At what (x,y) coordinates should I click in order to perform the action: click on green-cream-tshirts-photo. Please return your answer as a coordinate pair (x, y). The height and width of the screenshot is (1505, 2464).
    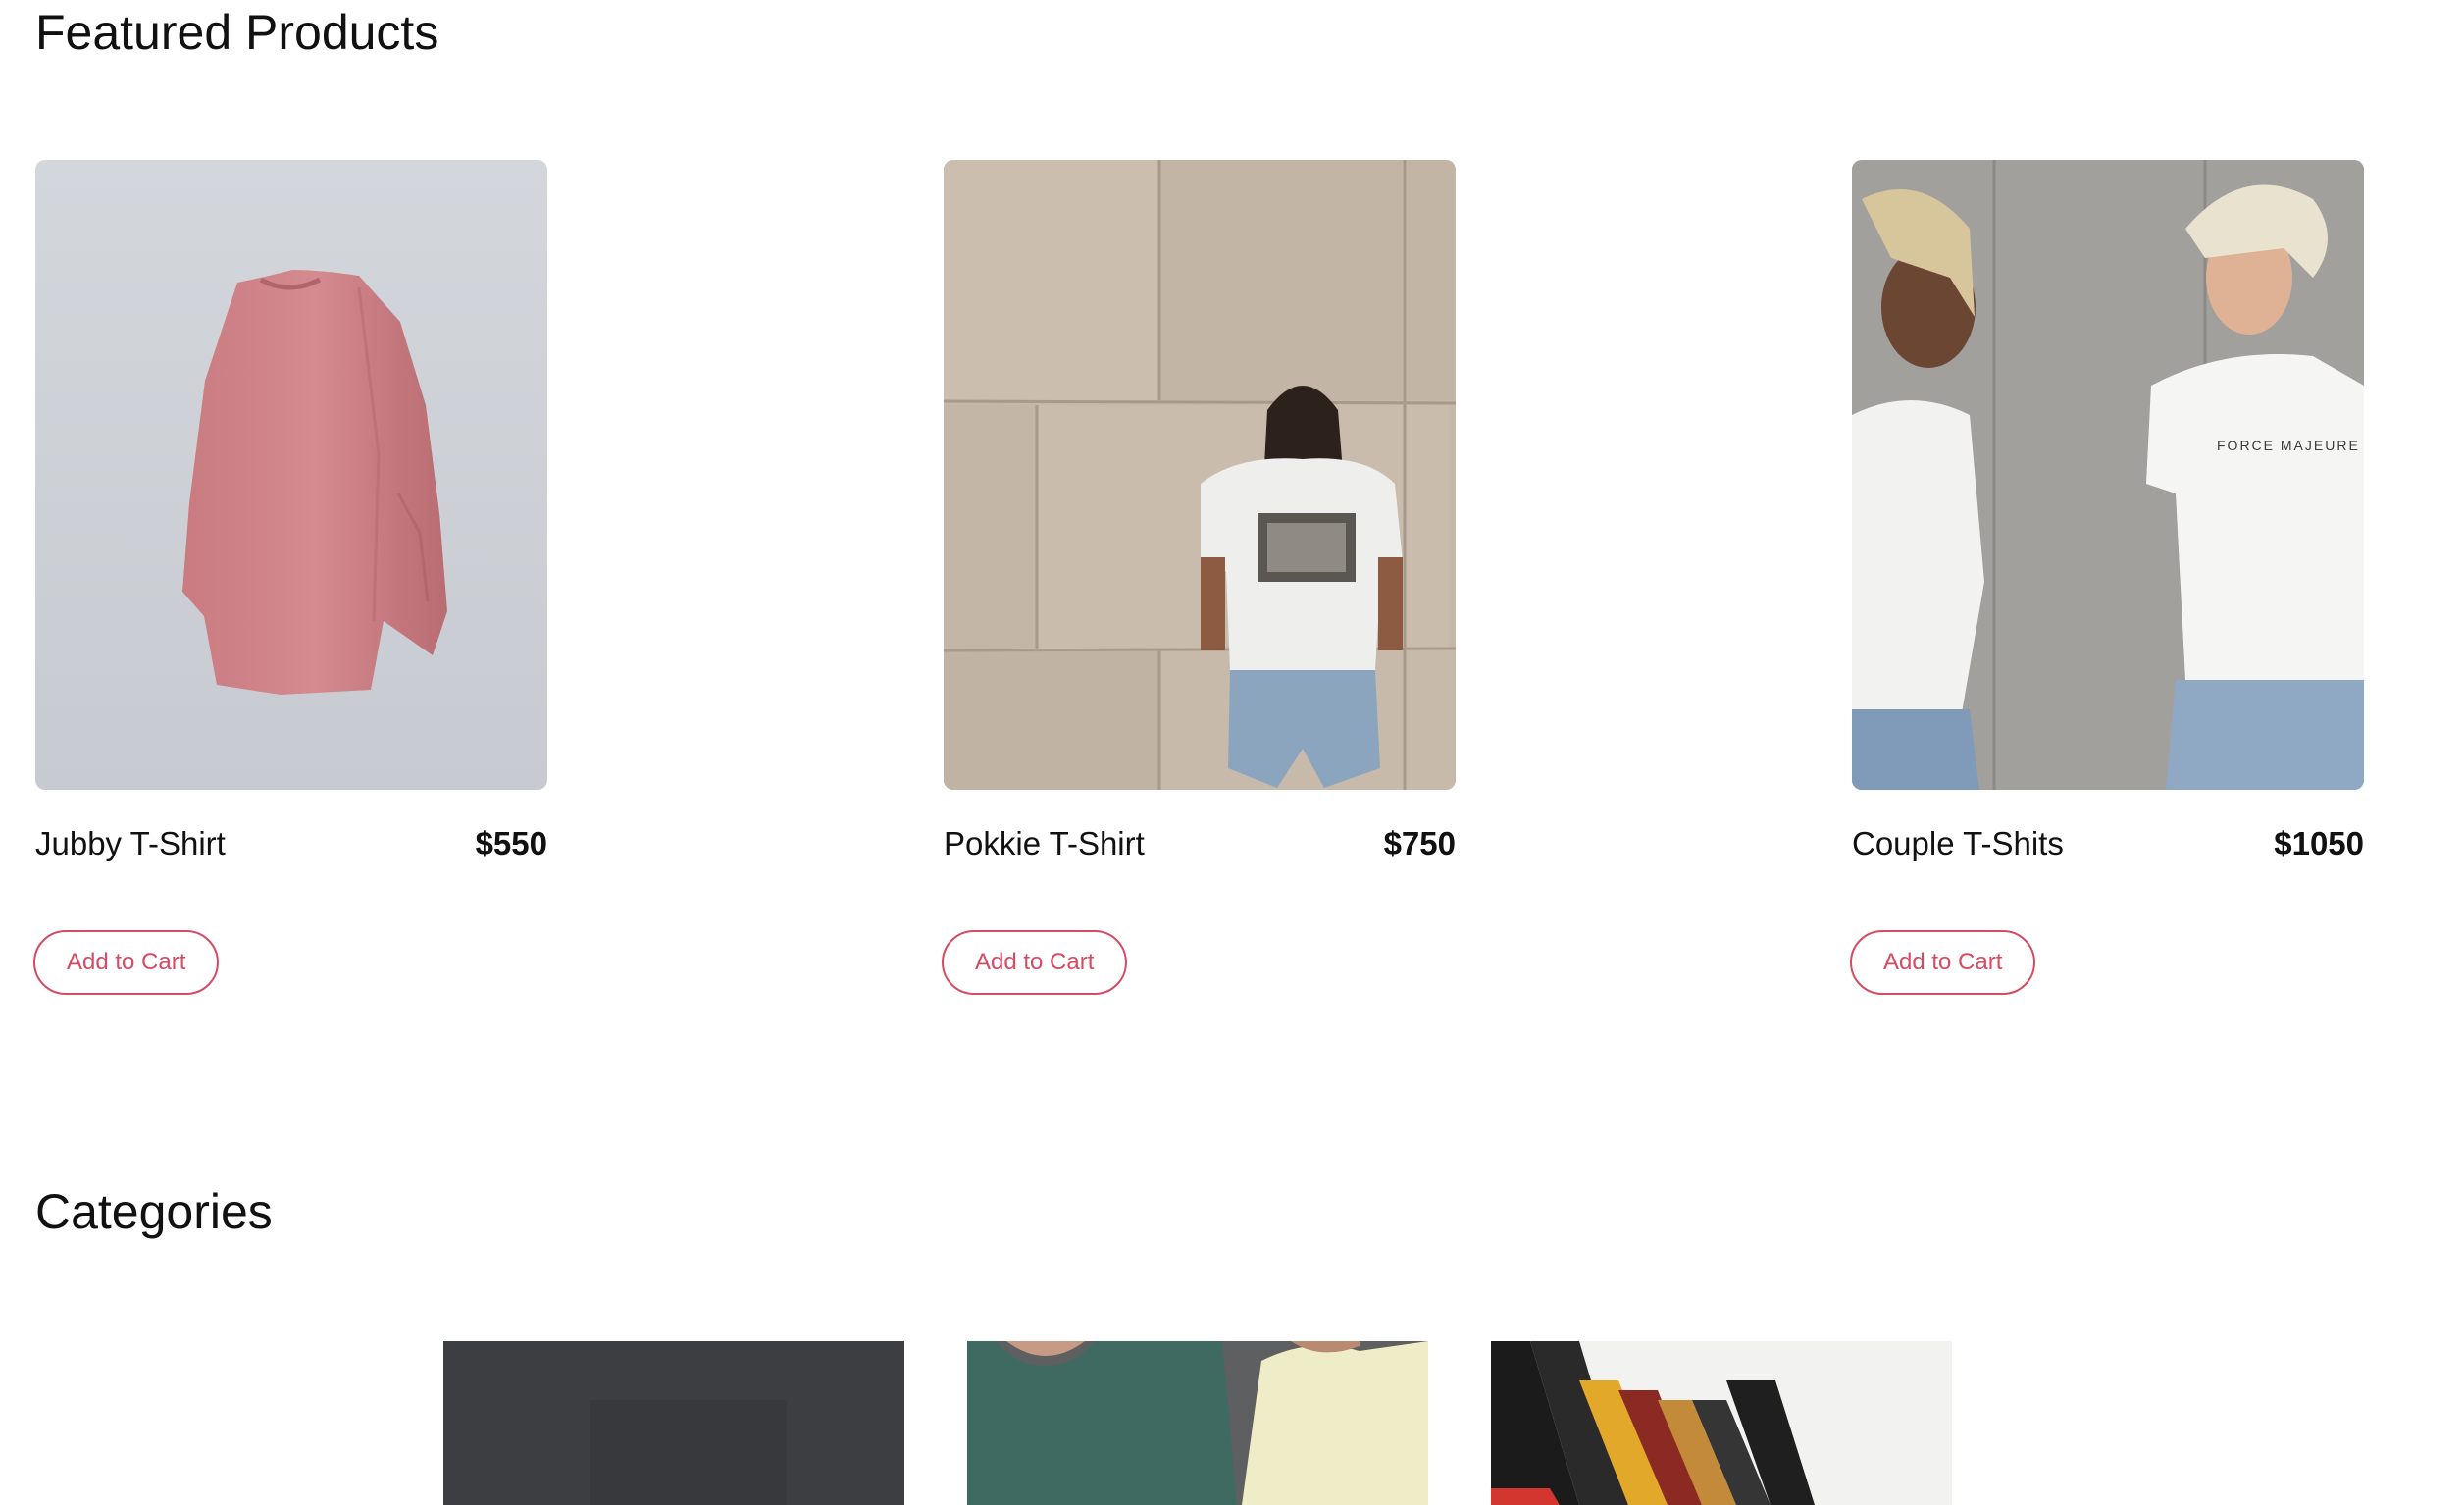
    Looking at the image, I should click on (1197, 1423).